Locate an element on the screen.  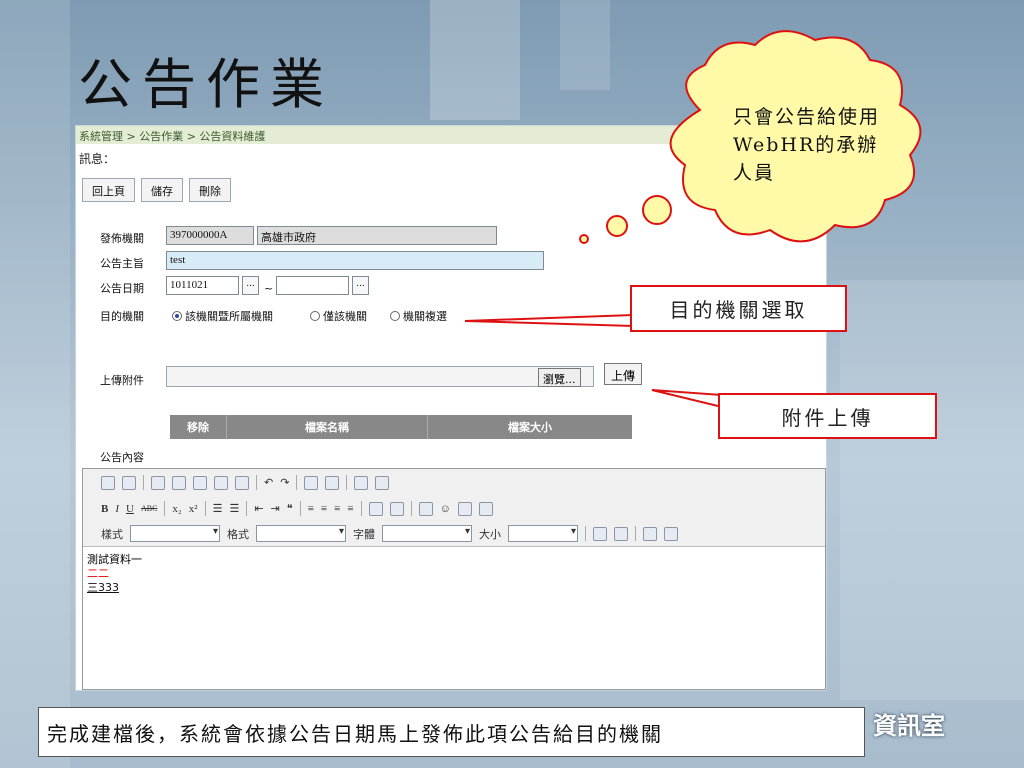
thought-bubble-small is located at coordinates (584, 239).